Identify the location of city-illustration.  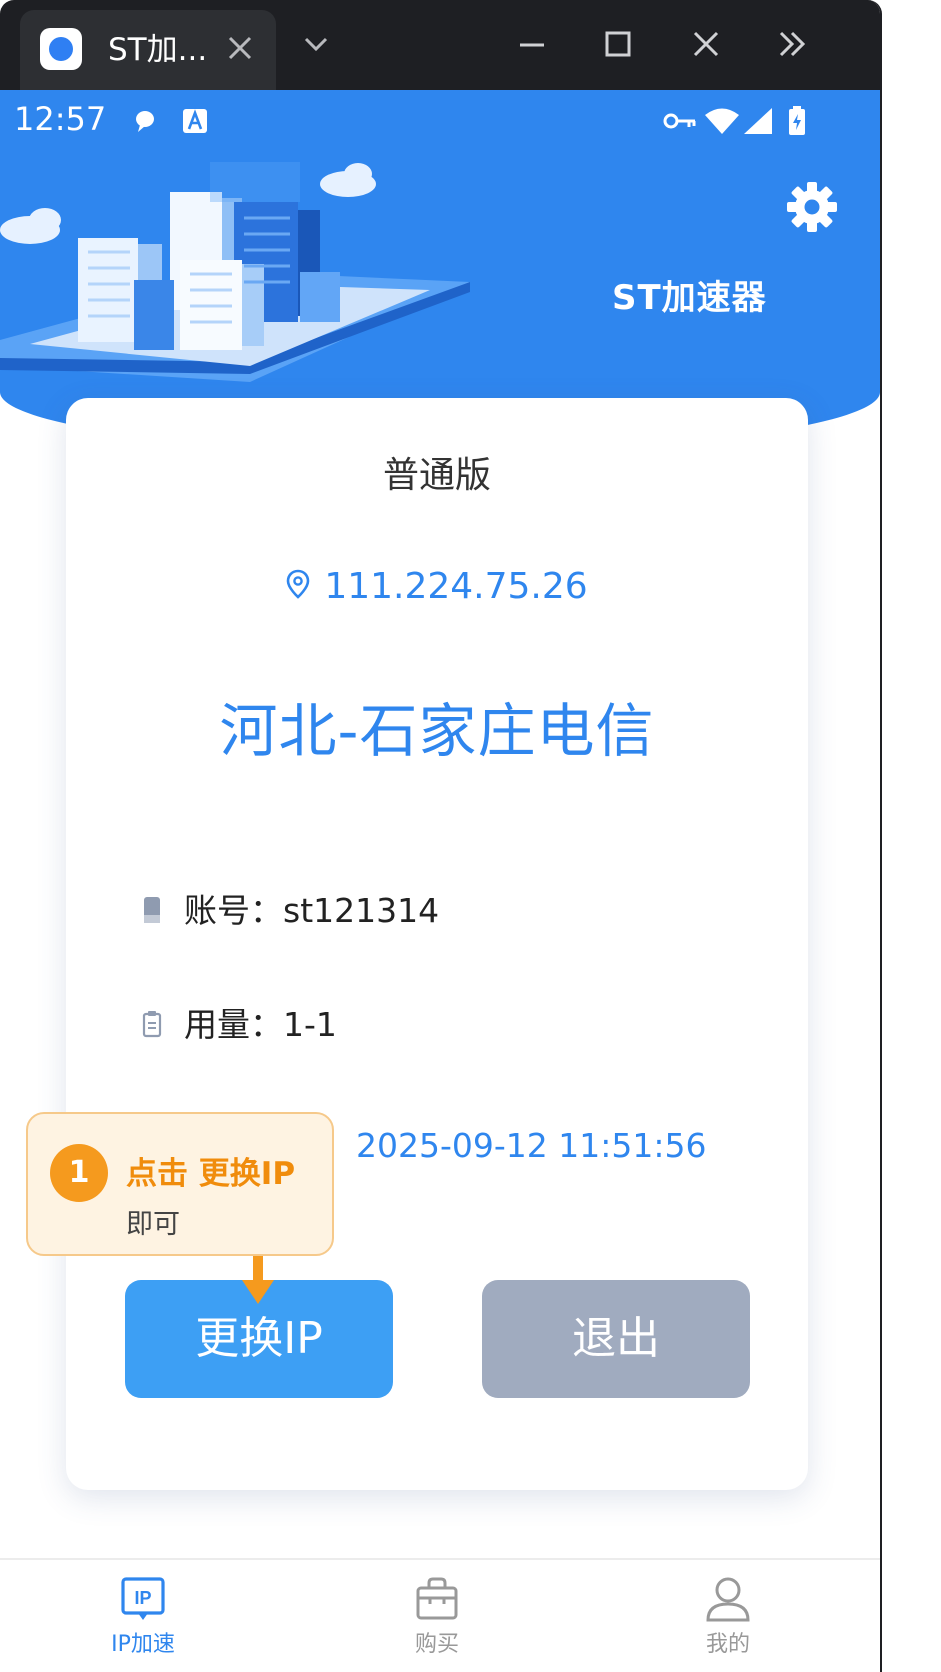
(235, 272).